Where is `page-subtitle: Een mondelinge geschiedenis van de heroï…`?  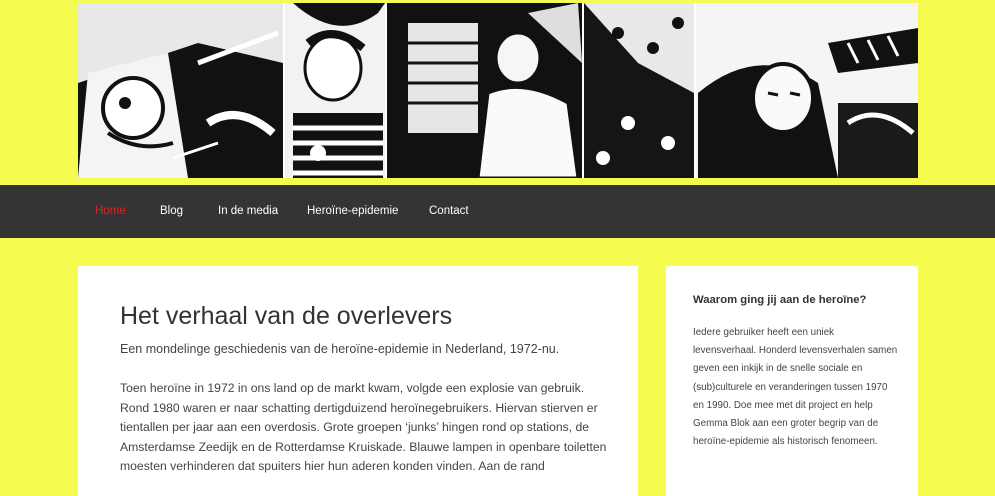 page-subtitle: Een mondelinge geschiedenis van de heroï… is located at coordinates (340, 349).